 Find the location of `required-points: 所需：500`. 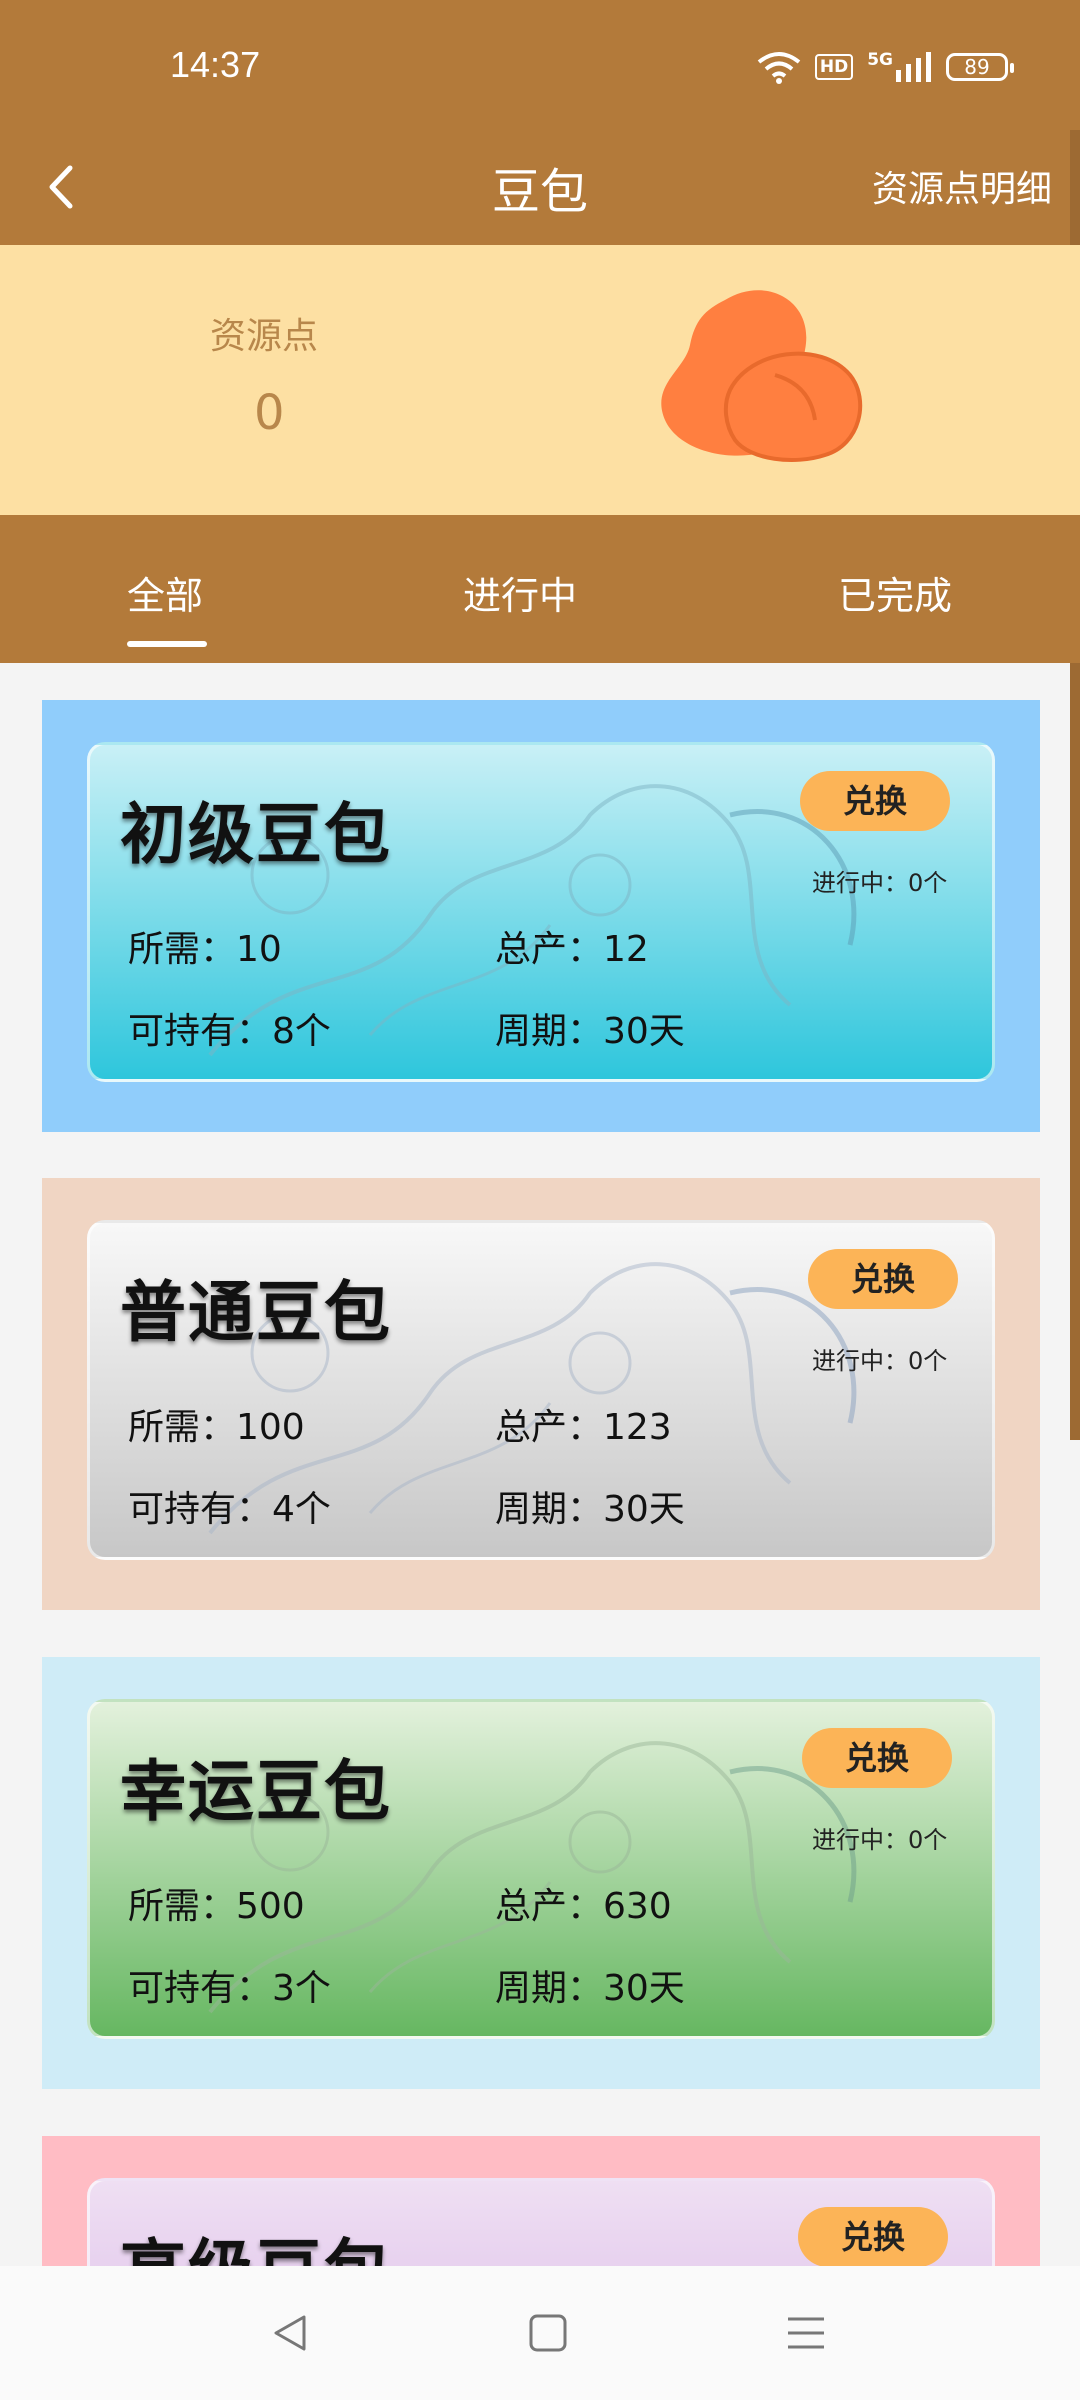

required-points: 所需：500 is located at coordinates (216, 1906).